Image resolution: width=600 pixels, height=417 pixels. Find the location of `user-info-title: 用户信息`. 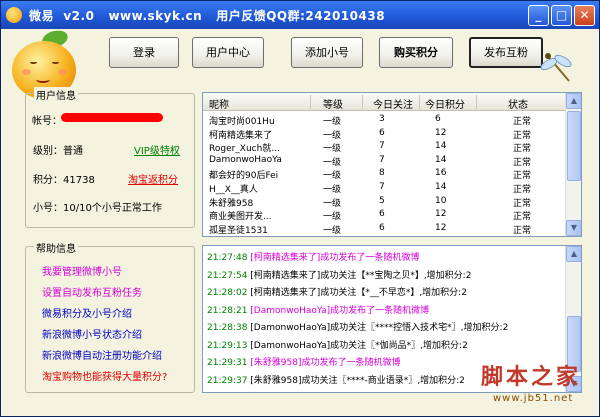

user-info-title: 用户信息 is located at coordinates (56, 94).